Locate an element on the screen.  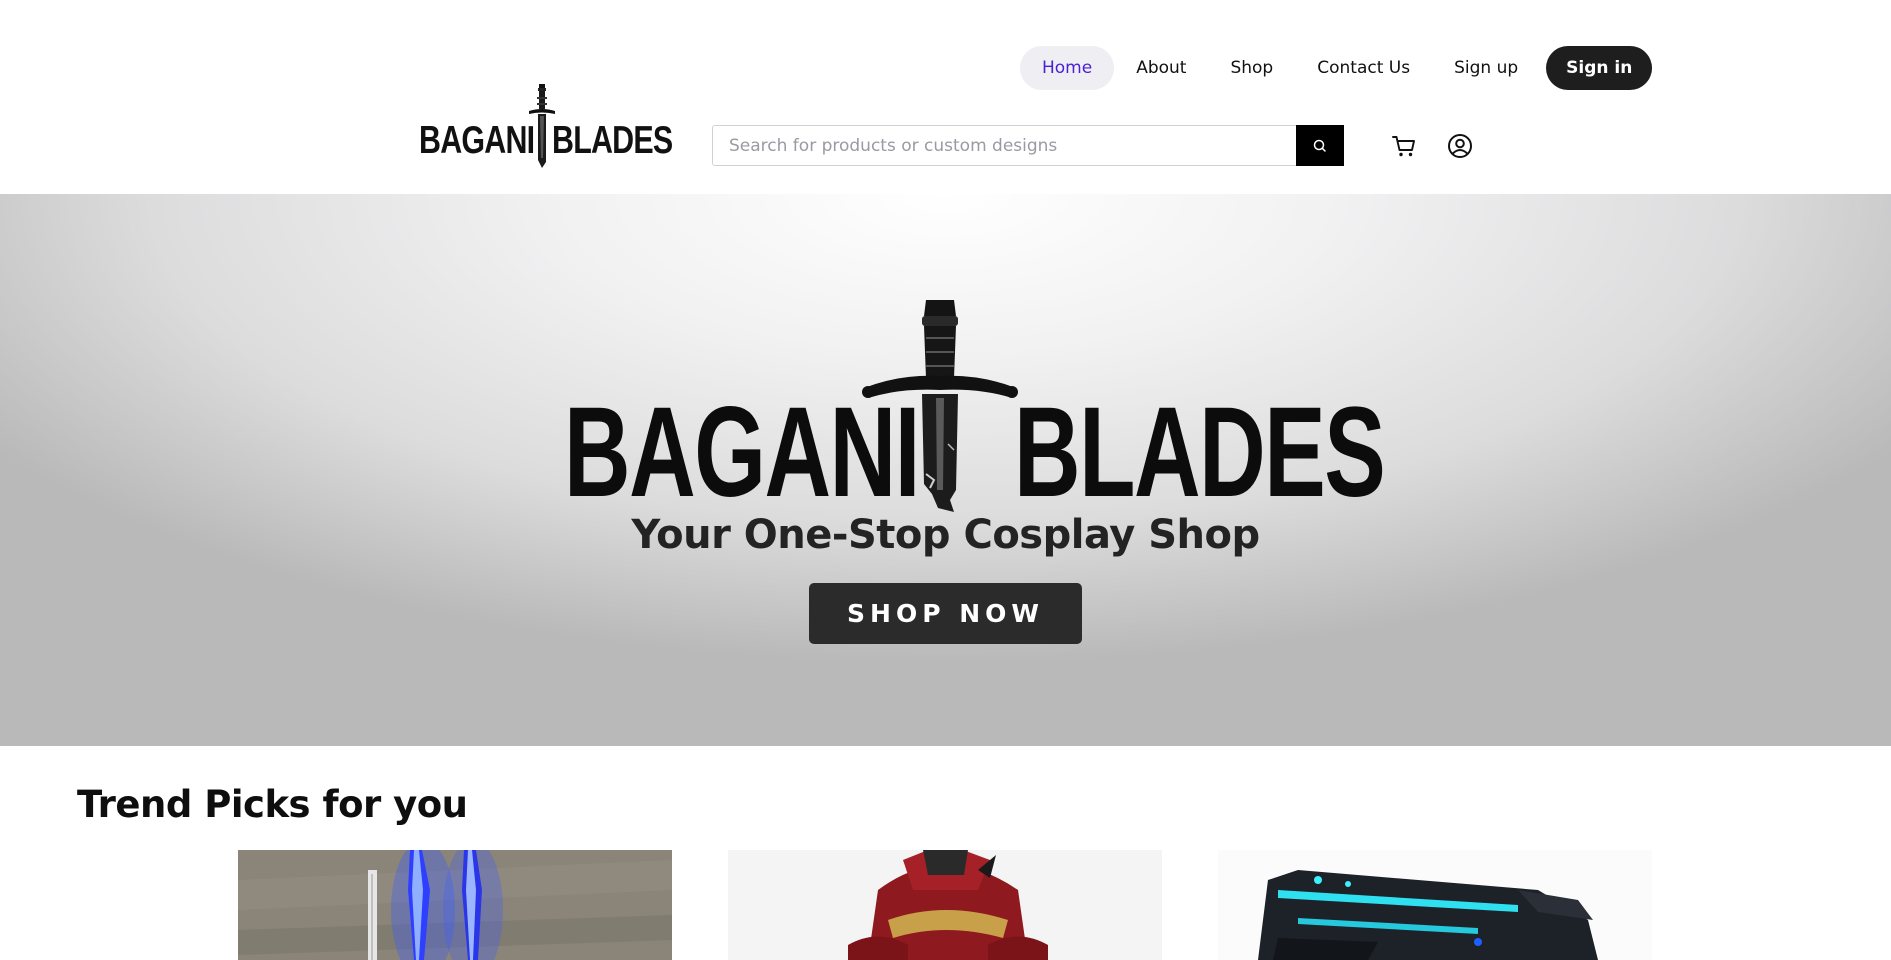
nav-shop: Shop is located at coordinates (1251, 68).